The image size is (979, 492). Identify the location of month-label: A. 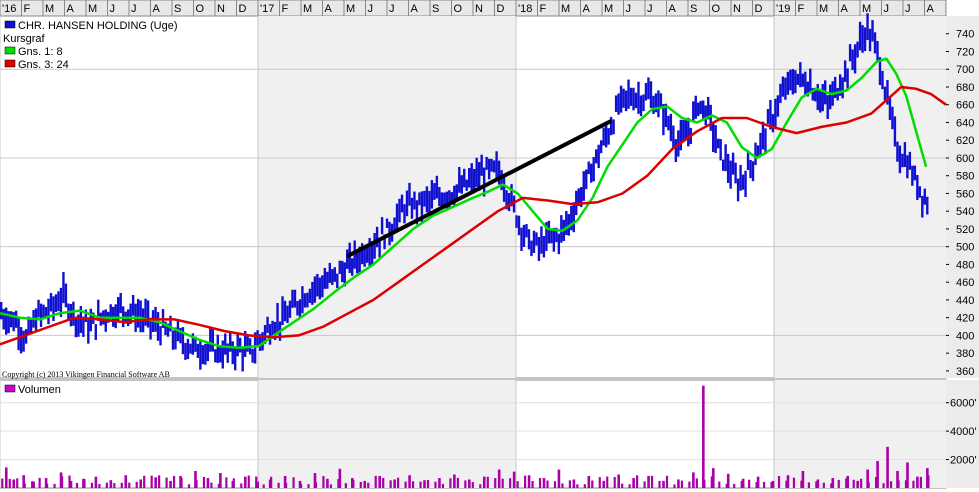
(845, 9).